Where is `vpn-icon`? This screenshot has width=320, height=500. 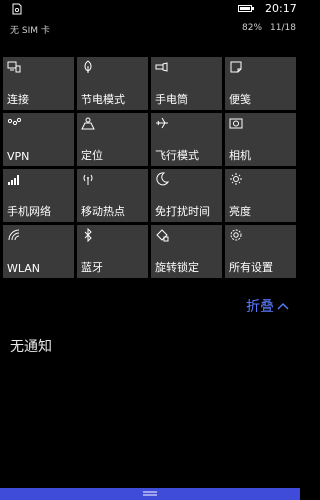 vpn-icon is located at coordinates (14, 121).